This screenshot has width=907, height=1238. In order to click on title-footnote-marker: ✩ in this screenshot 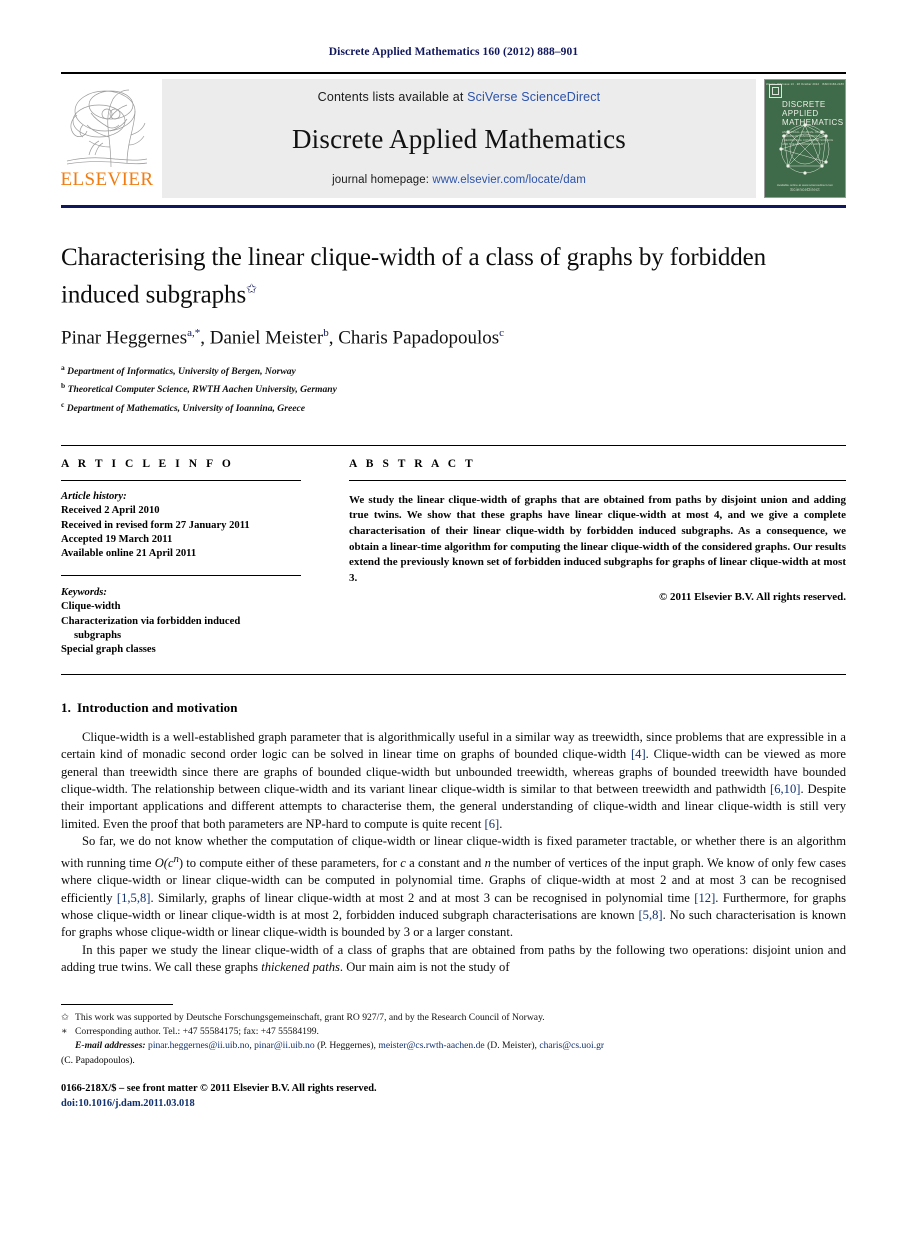, I will do `click(251, 288)`.